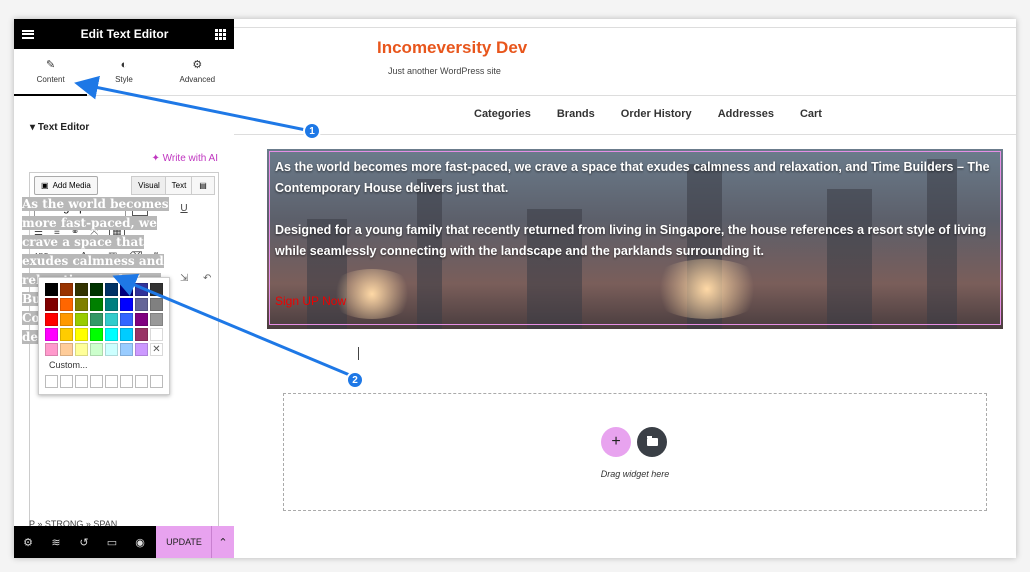 This screenshot has width=1030, height=572. I want to click on plus-icon: +, so click(616, 441).